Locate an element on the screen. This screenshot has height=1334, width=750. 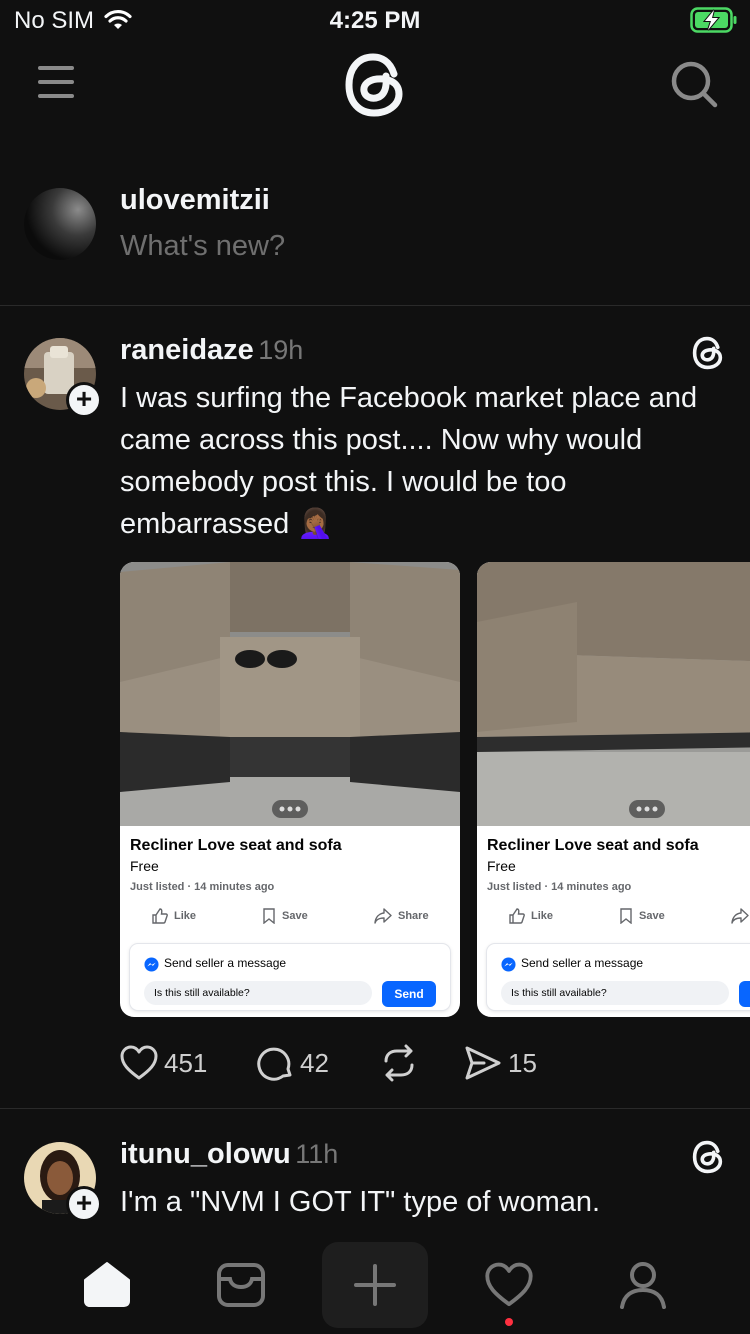
listing-actions: Like Save Share is located at coordinates (290, 919).